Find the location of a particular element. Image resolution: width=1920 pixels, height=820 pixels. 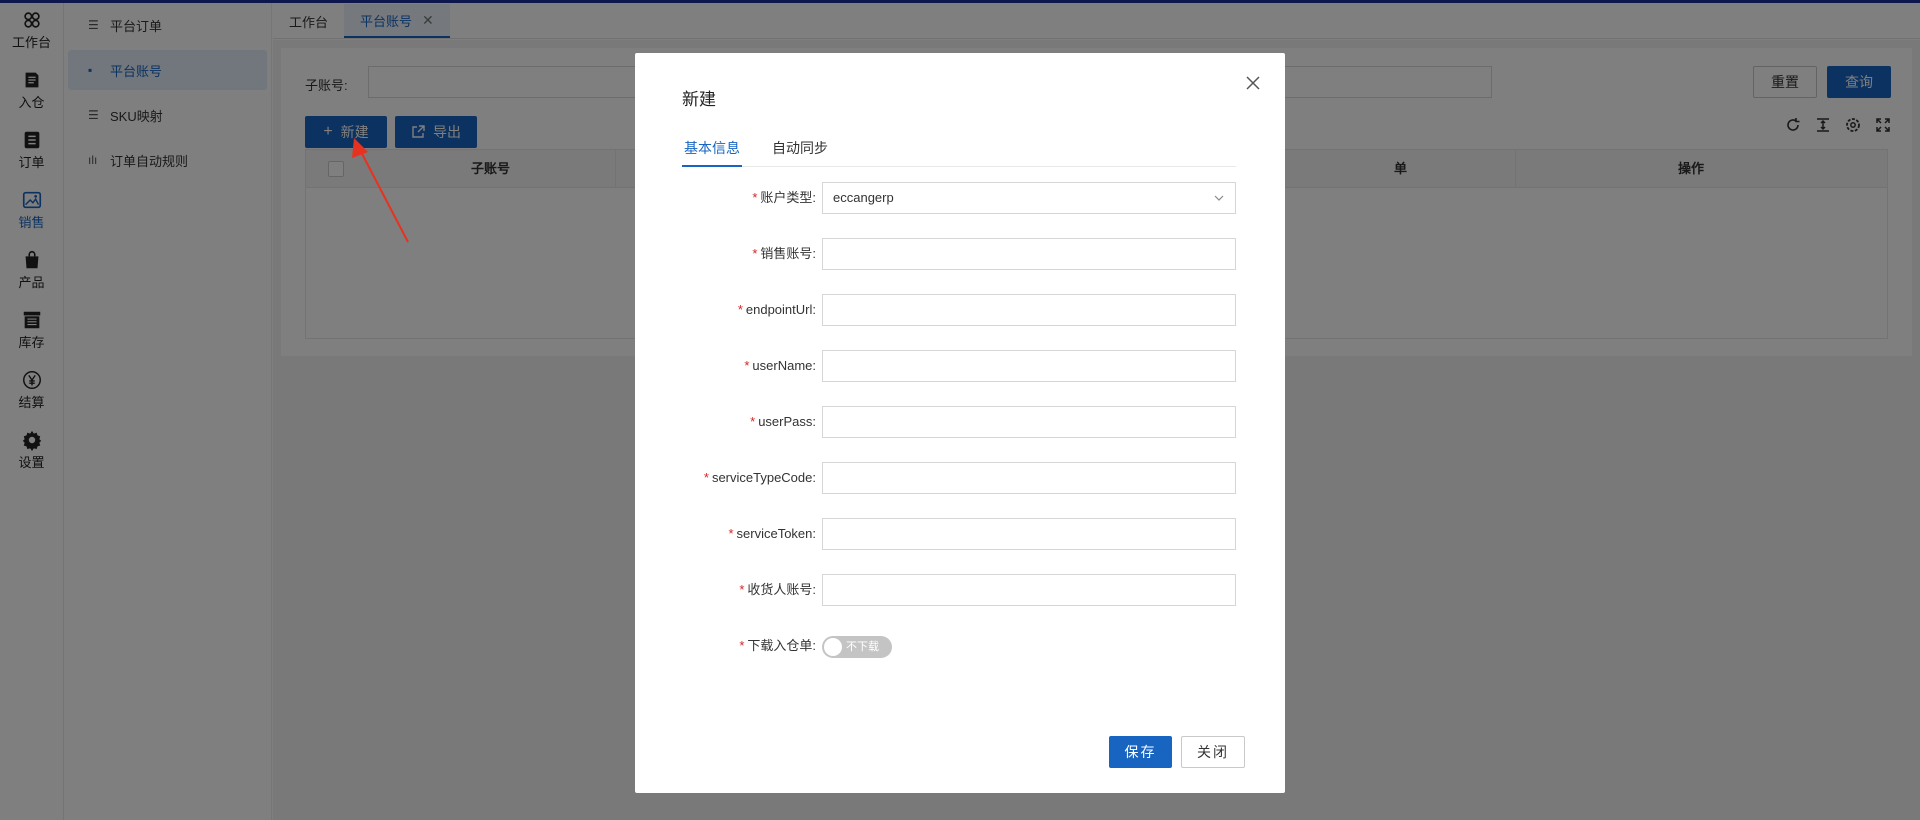

account-type-value: eccangerp is located at coordinates (863, 197).